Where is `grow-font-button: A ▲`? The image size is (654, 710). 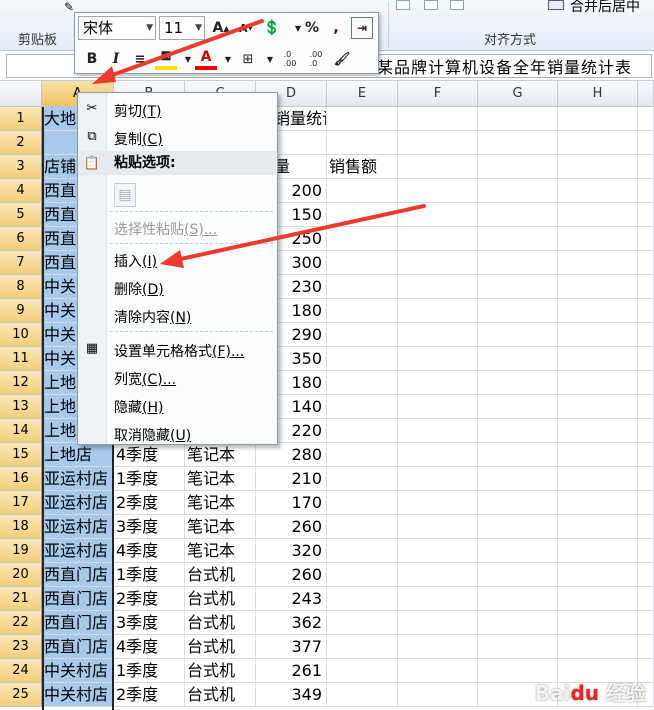 grow-font-button: A ▲ is located at coordinates (221, 28).